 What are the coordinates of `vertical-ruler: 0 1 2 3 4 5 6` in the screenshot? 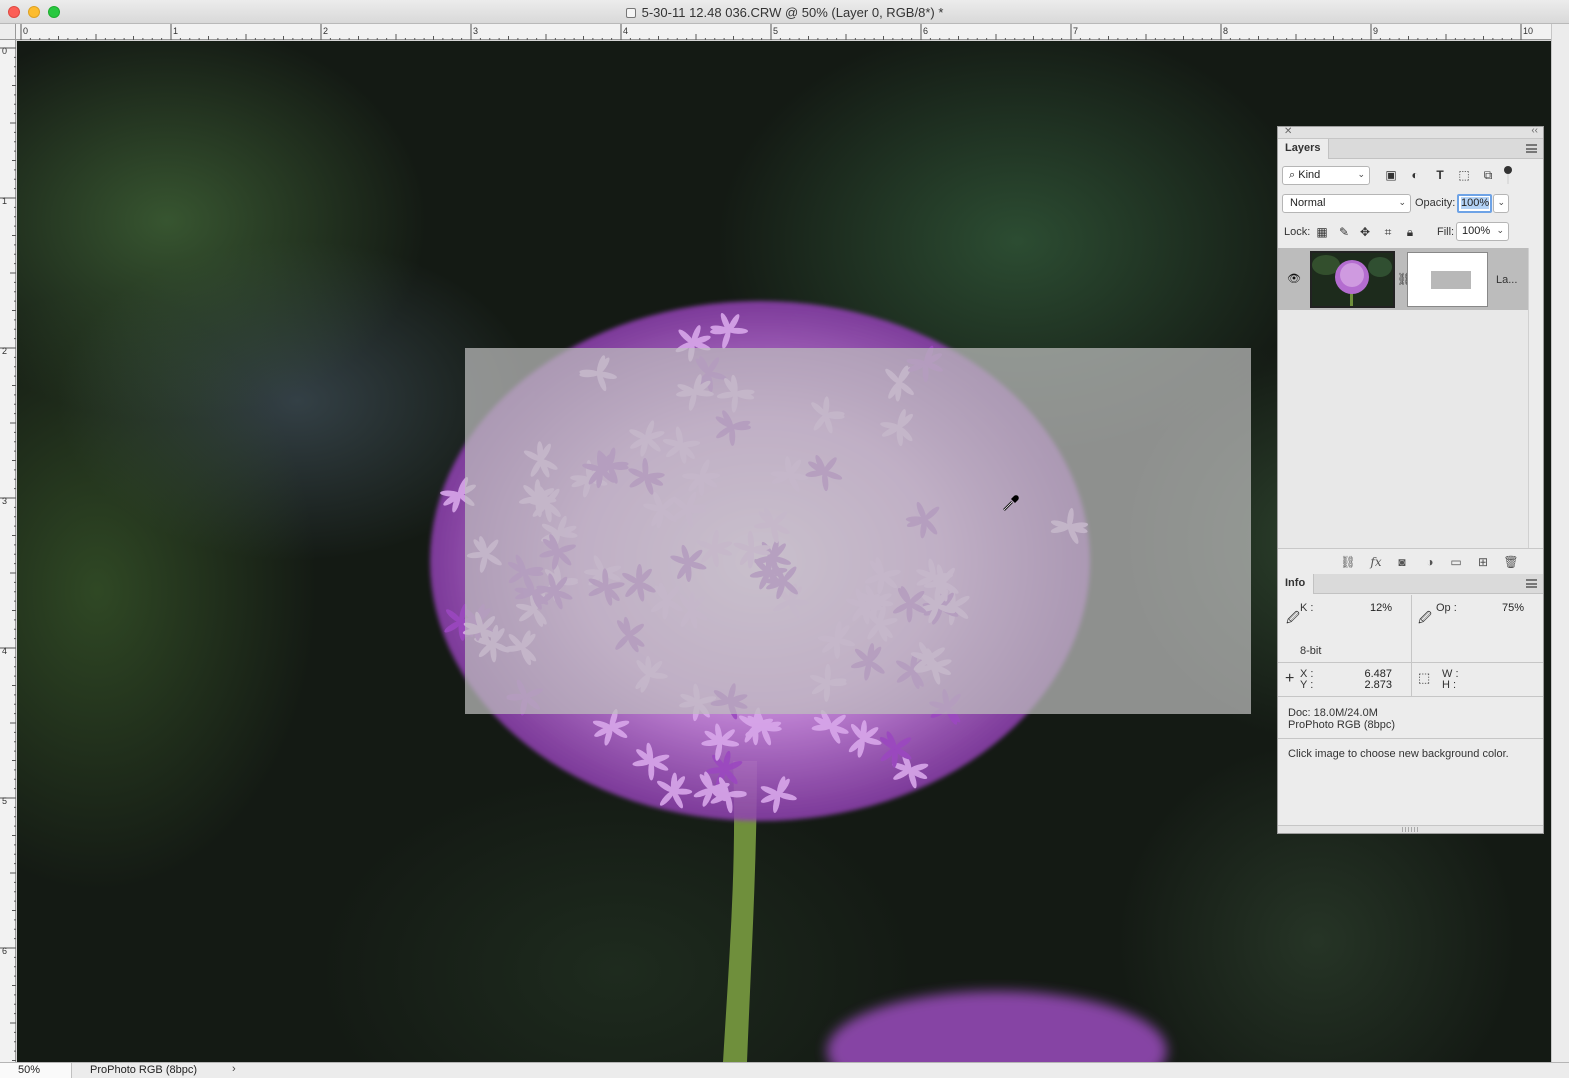 It's located at (8, 551).